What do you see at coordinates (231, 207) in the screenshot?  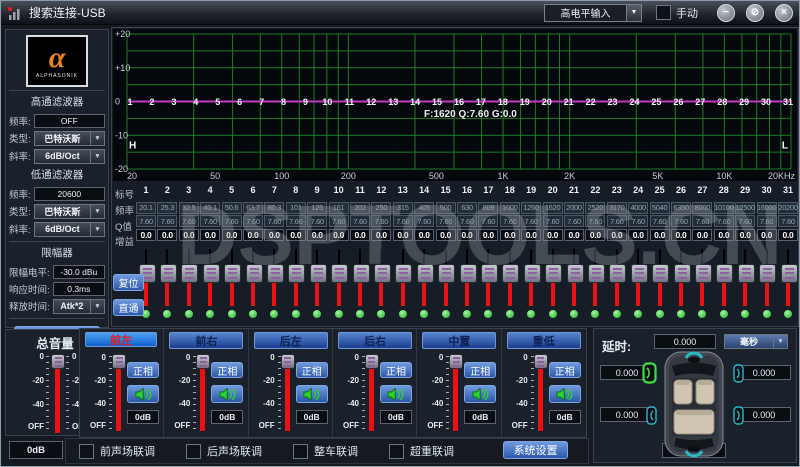 I see `eq-band-frequency: 50.6` at bounding box center [231, 207].